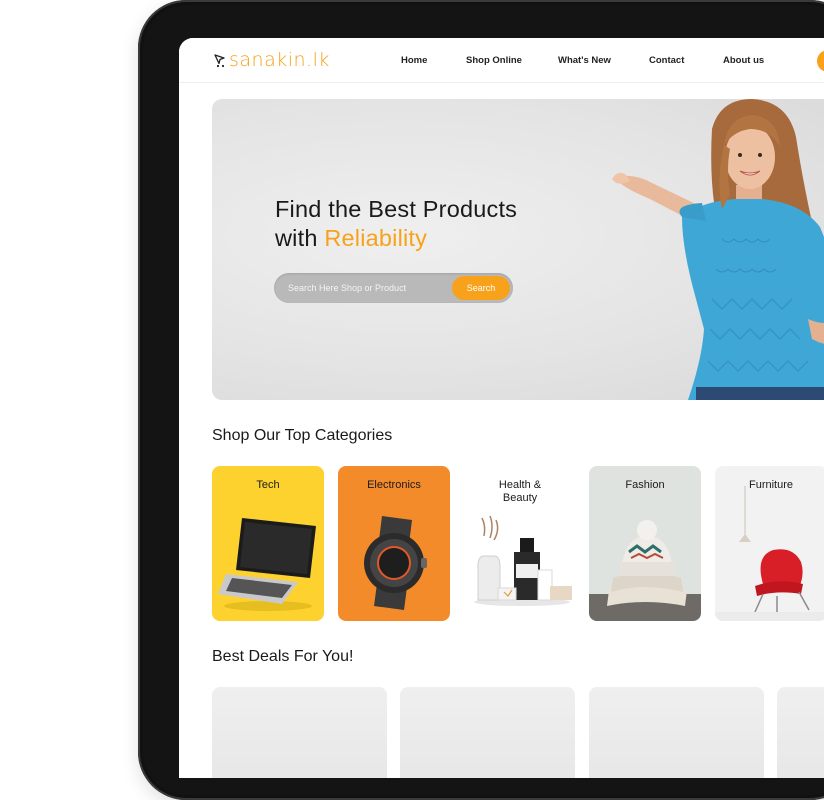 This screenshot has height=800, width=824. What do you see at coordinates (481, 288) in the screenshot?
I see `search-button: Search` at bounding box center [481, 288].